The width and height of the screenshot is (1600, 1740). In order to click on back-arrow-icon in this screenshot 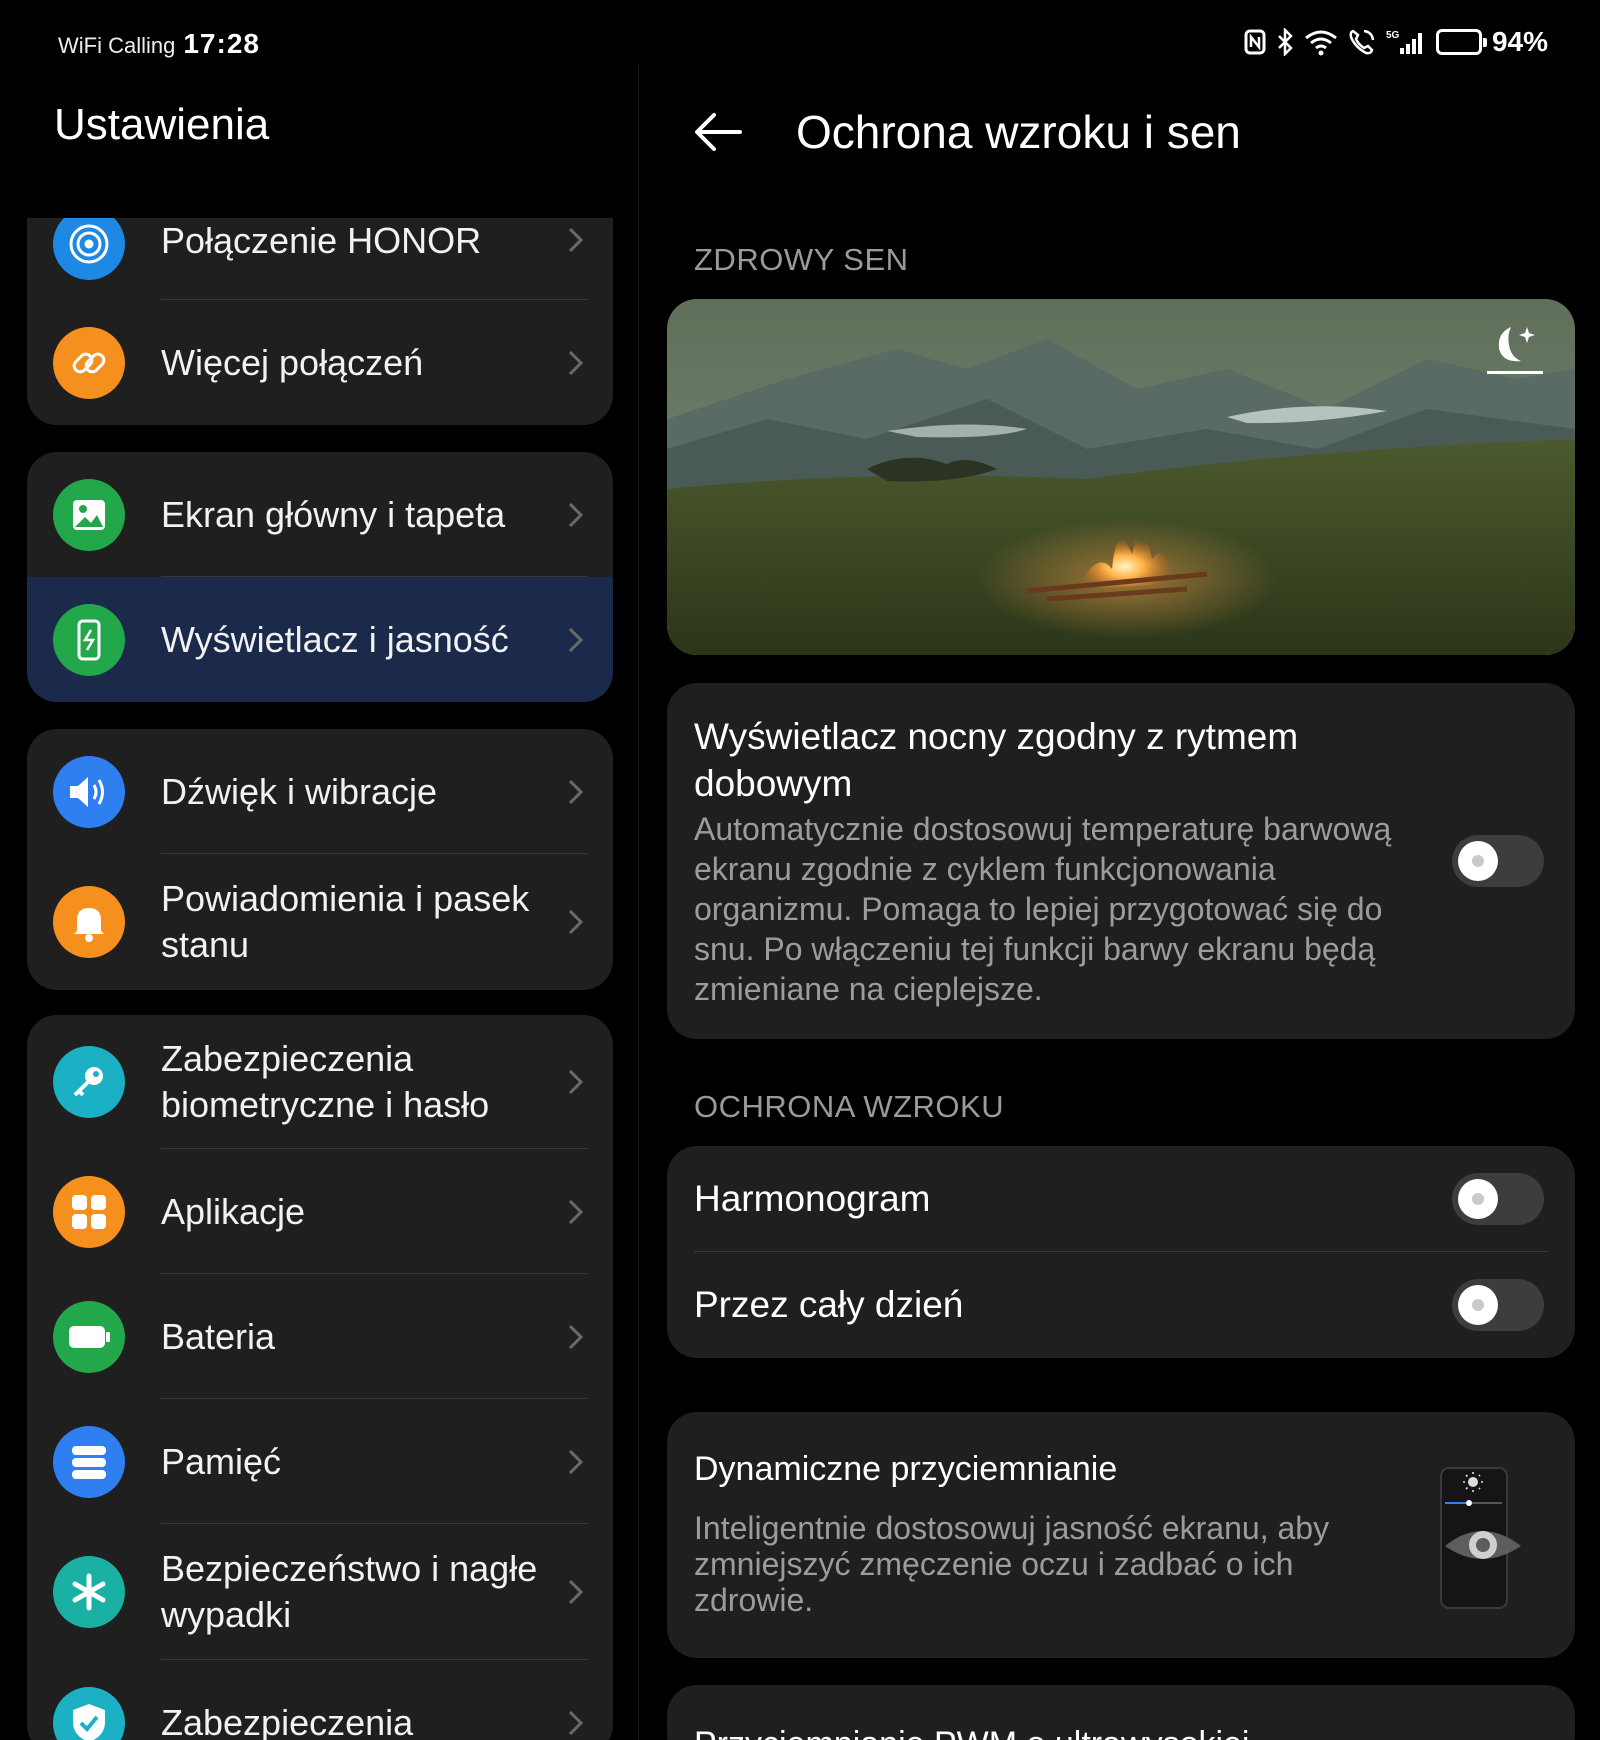, I will do `click(718, 132)`.